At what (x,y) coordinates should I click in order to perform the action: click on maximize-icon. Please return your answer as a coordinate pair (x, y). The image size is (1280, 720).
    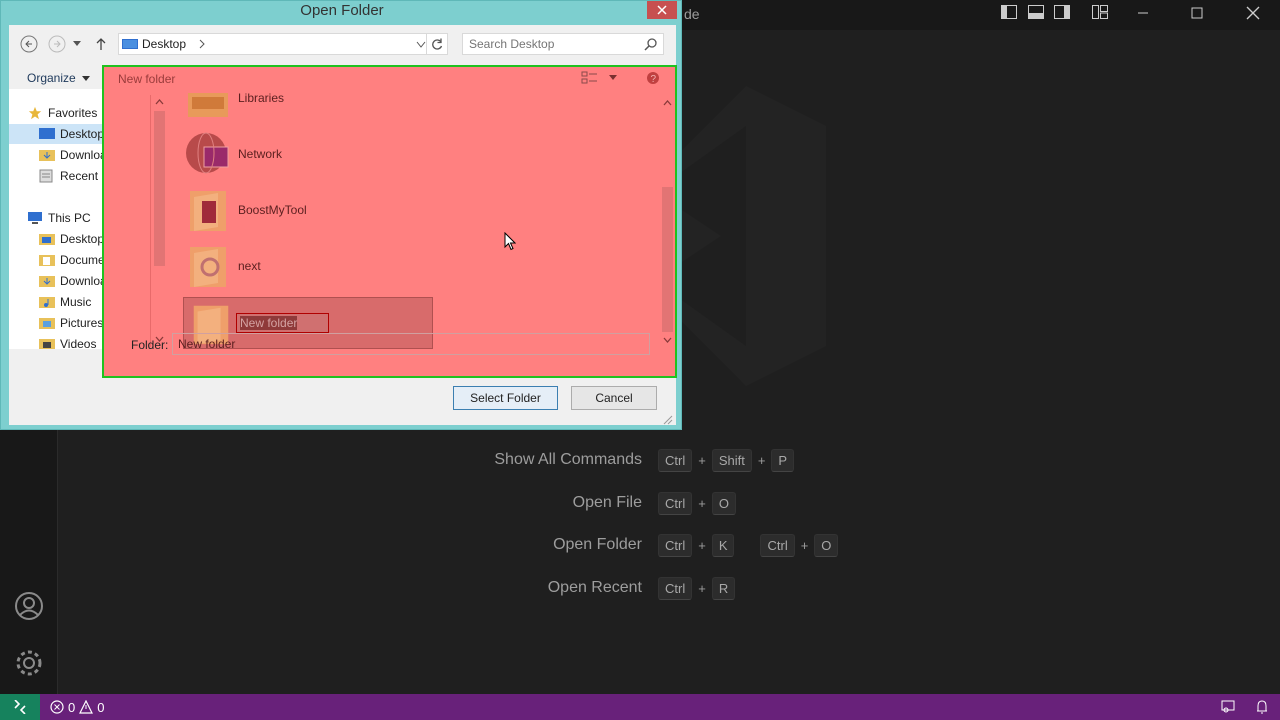
    Looking at the image, I should click on (1197, 13).